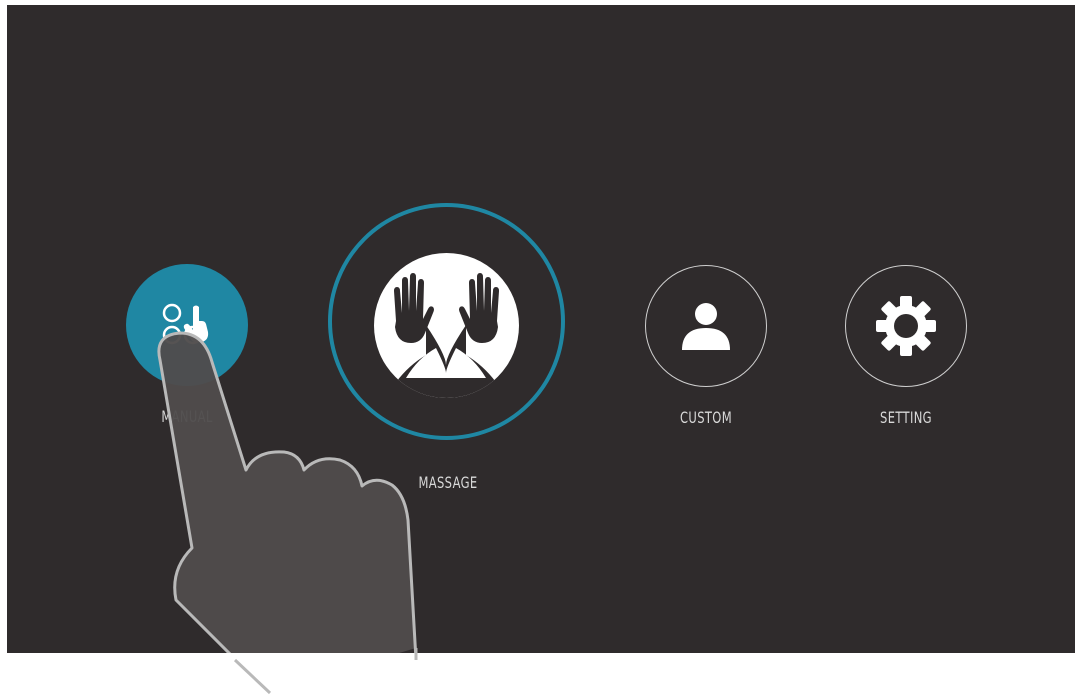 This screenshot has width=1075, height=696. I want to click on custom-button: CUSTOM, so click(706, 350).